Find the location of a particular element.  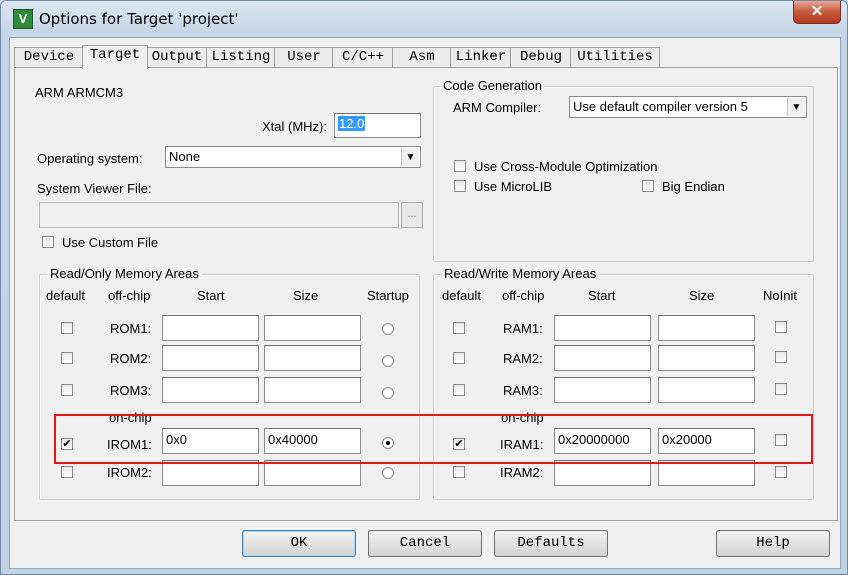

os-label: Operating system: is located at coordinates (90, 158).